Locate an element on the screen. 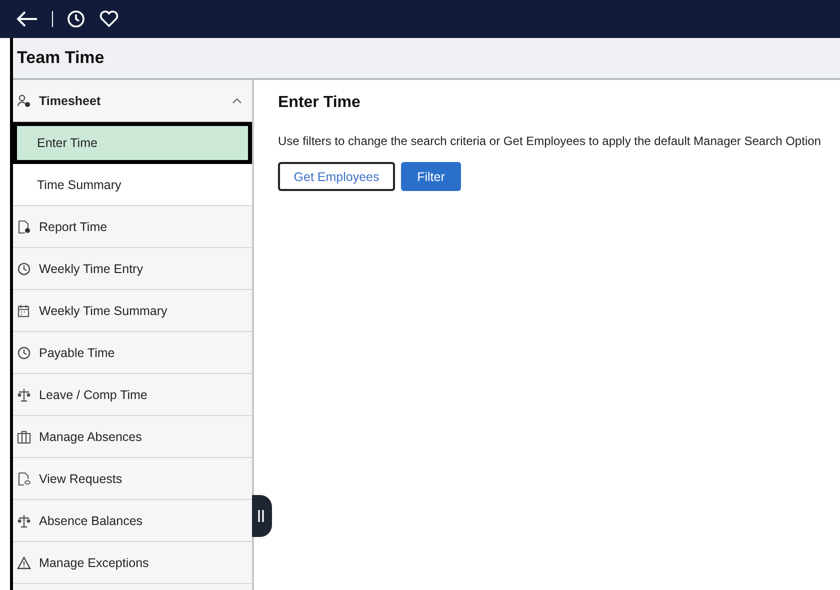 Image resolution: width=840 pixels, height=590 pixels. sidebar-item: Leave / Comp Time is located at coordinates (132, 395).